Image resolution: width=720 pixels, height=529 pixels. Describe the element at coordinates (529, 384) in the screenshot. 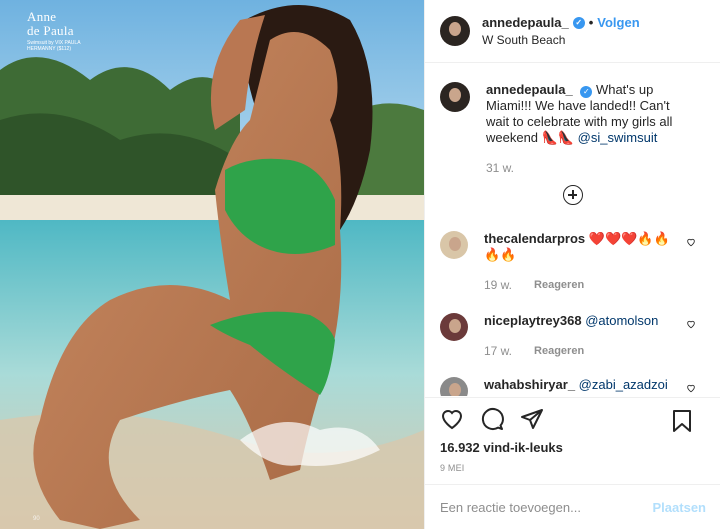

I see `comment-username: wahabshiryar_` at that location.